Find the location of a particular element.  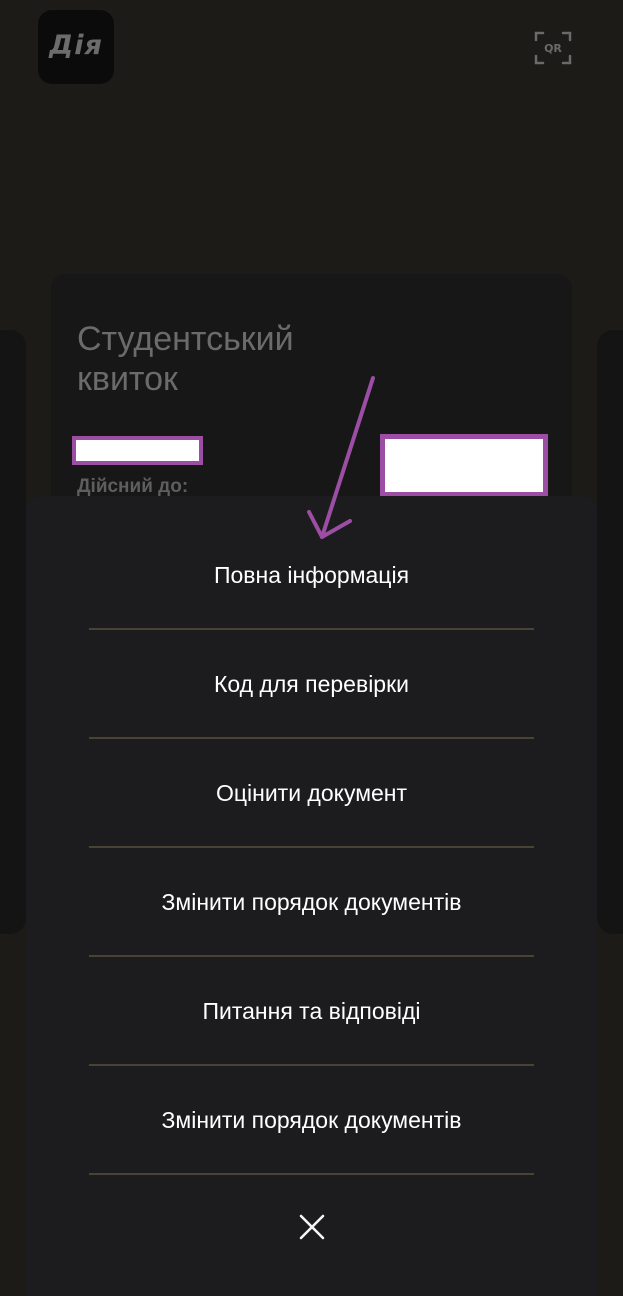

menu-divider is located at coordinates (311, 1174).